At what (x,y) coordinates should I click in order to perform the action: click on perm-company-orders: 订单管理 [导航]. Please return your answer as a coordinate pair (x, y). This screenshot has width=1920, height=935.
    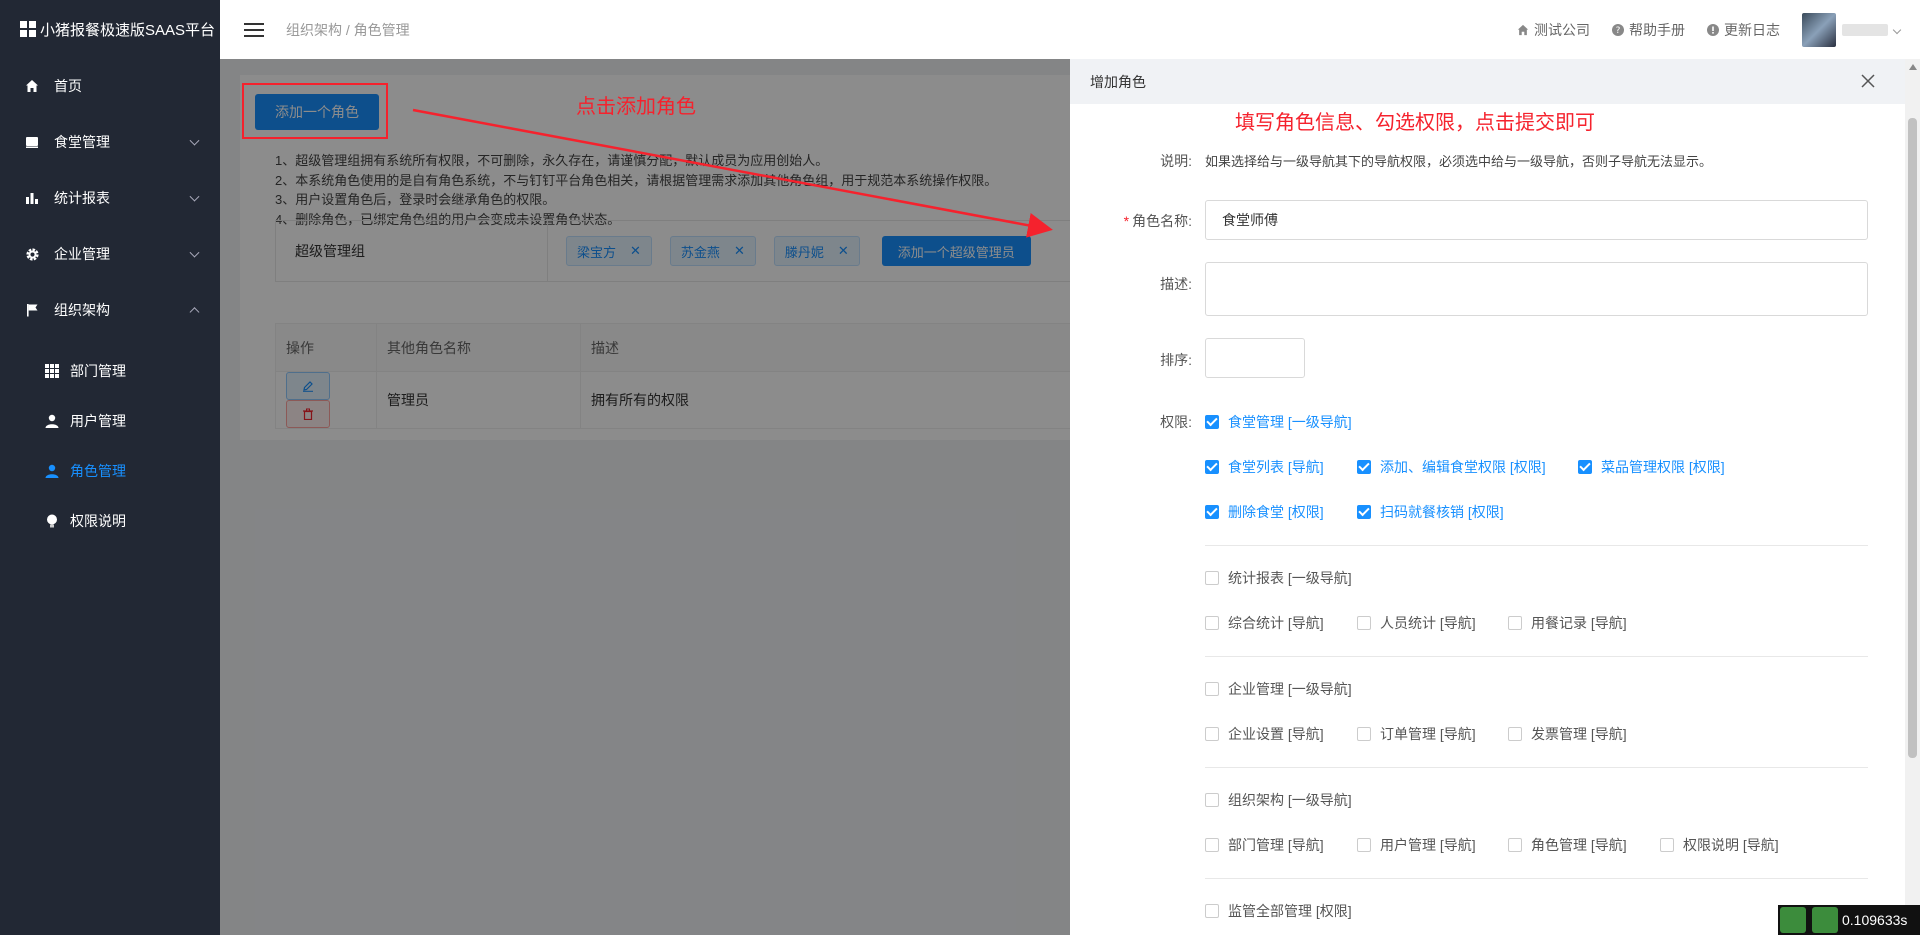
    Looking at the image, I should click on (1416, 734).